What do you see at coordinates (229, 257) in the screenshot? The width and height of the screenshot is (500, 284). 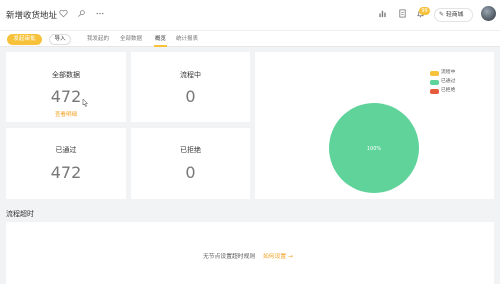 I see `empty-state-text: 无节点设置超时规则` at bounding box center [229, 257].